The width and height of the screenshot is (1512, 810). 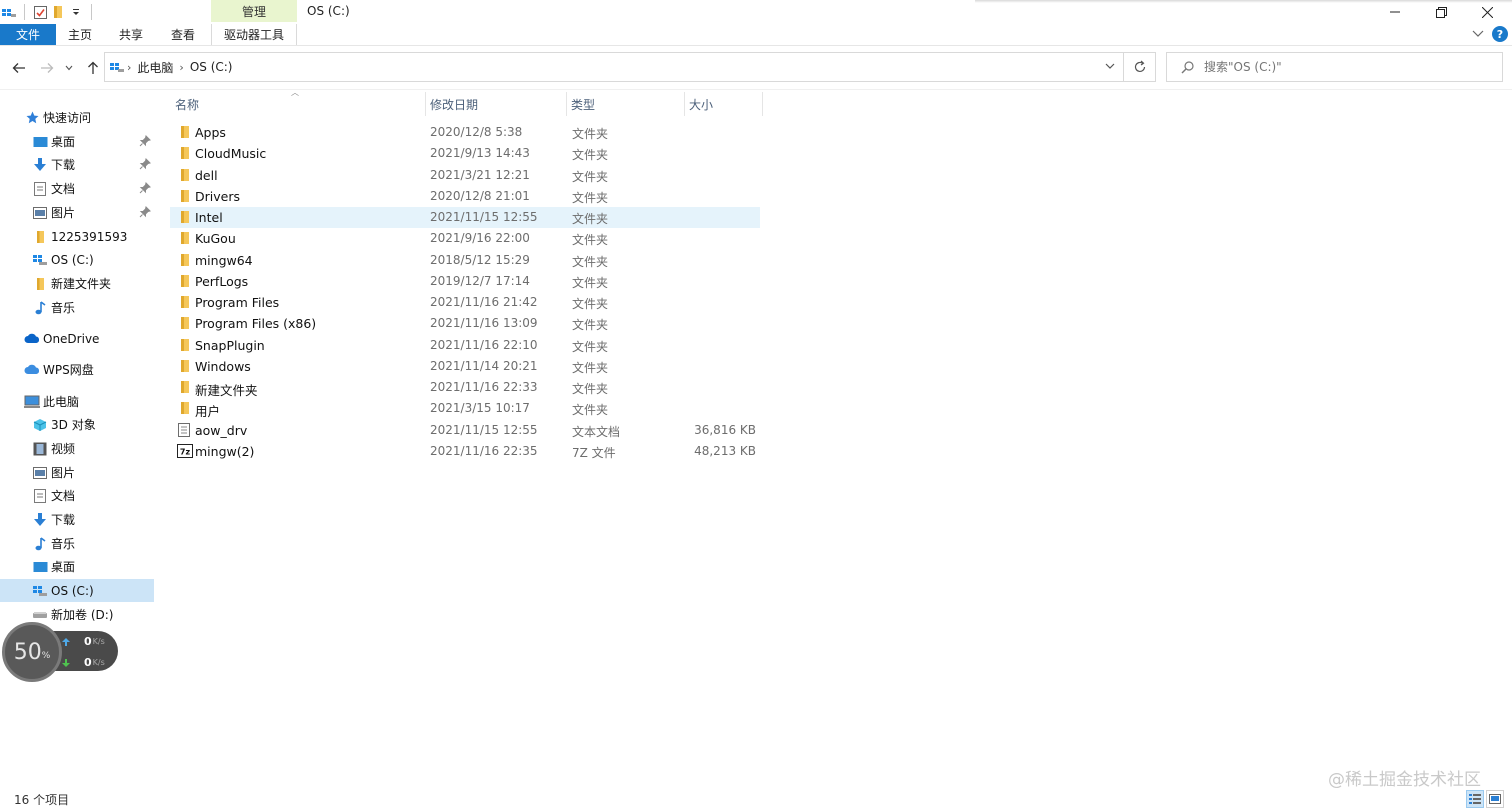 What do you see at coordinates (155, 67) in the screenshot?
I see `breadcrumb-this-pc: 此电脑` at bounding box center [155, 67].